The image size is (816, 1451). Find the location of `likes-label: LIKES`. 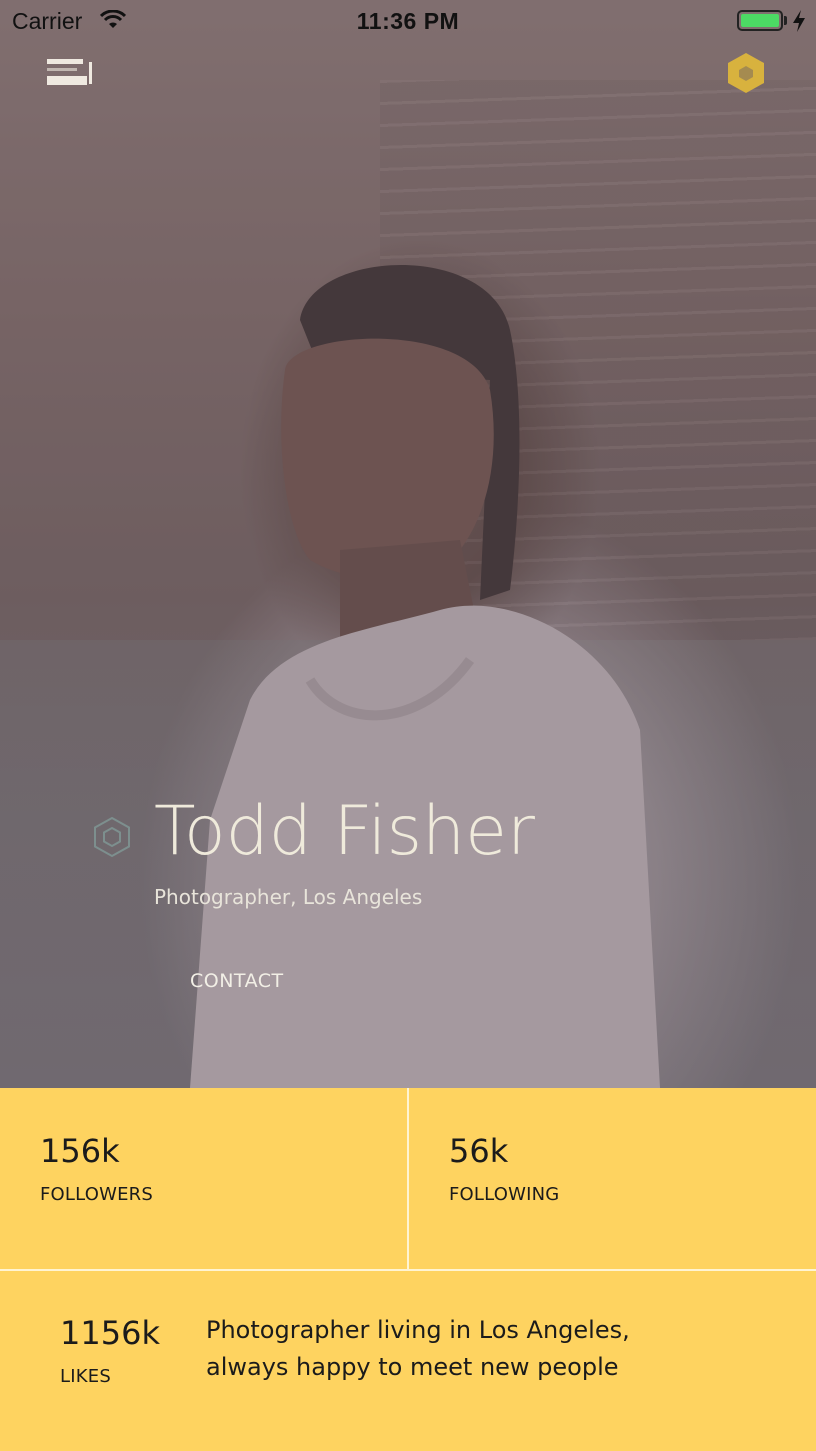

likes-label: LIKES is located at coordinates (85, 1376).